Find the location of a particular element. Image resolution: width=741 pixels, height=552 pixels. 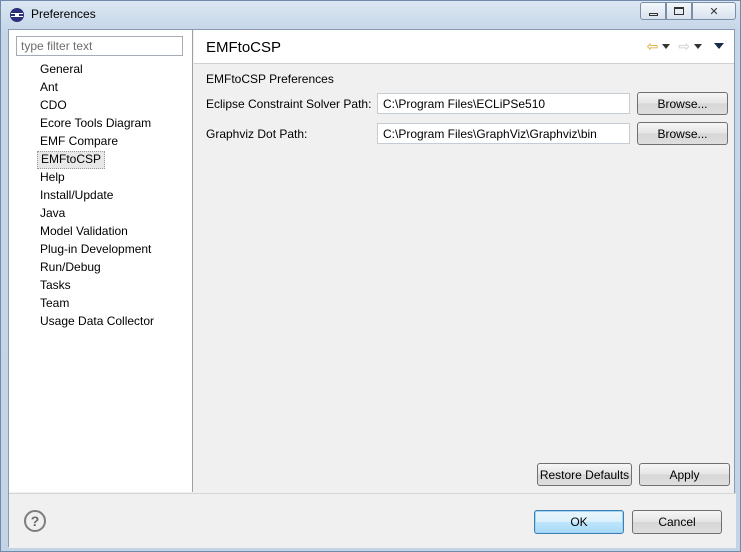

close-icon: ✕ is located at coordinates (714, 11).